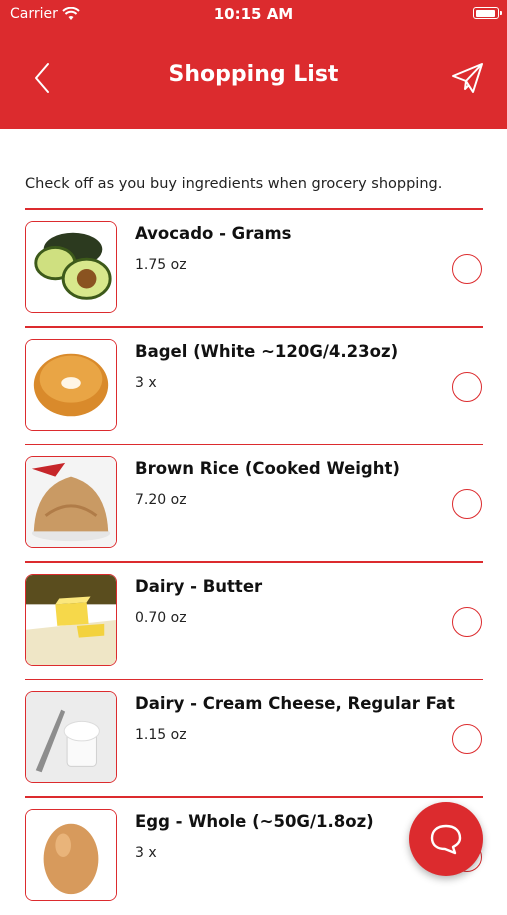  I want to click on list-item: Dairy - Butter 0.70 oz, so click(253, 622).